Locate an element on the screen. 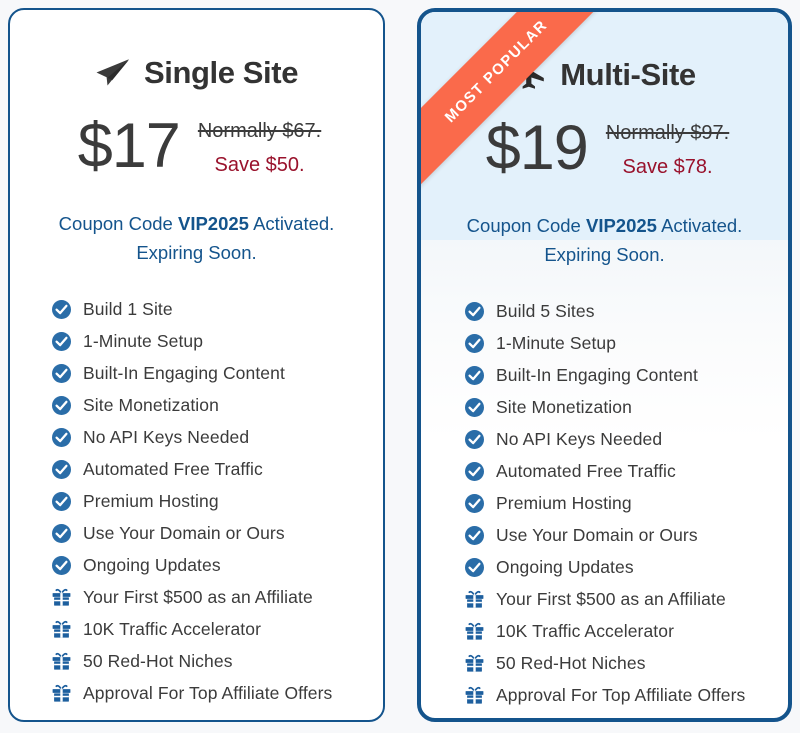 Image resolution: width=800 pixels, height=733 pixels. plan-title: Single Site is located at coordinates (221, 72).